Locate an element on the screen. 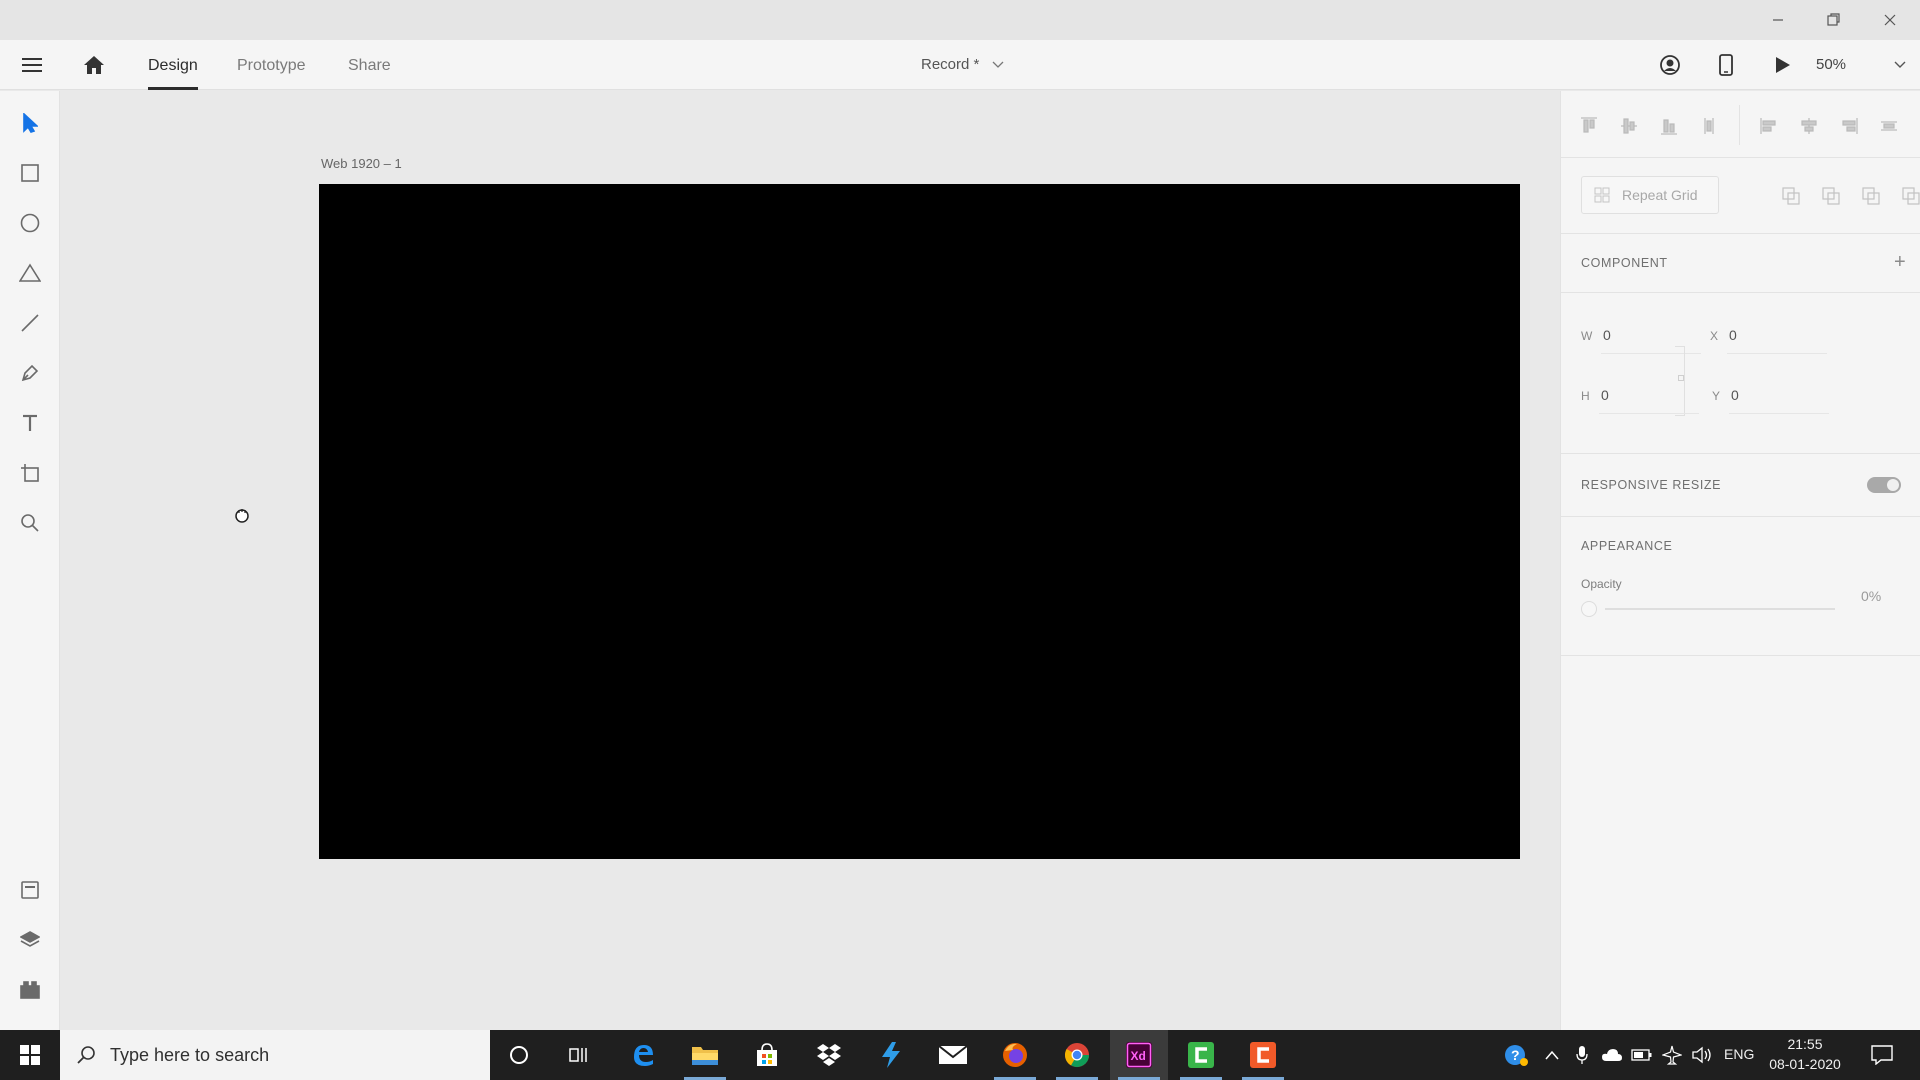 The height and width of the screenshot is (1080, 1920). align-top-button is located at coordinates (1589, 126).